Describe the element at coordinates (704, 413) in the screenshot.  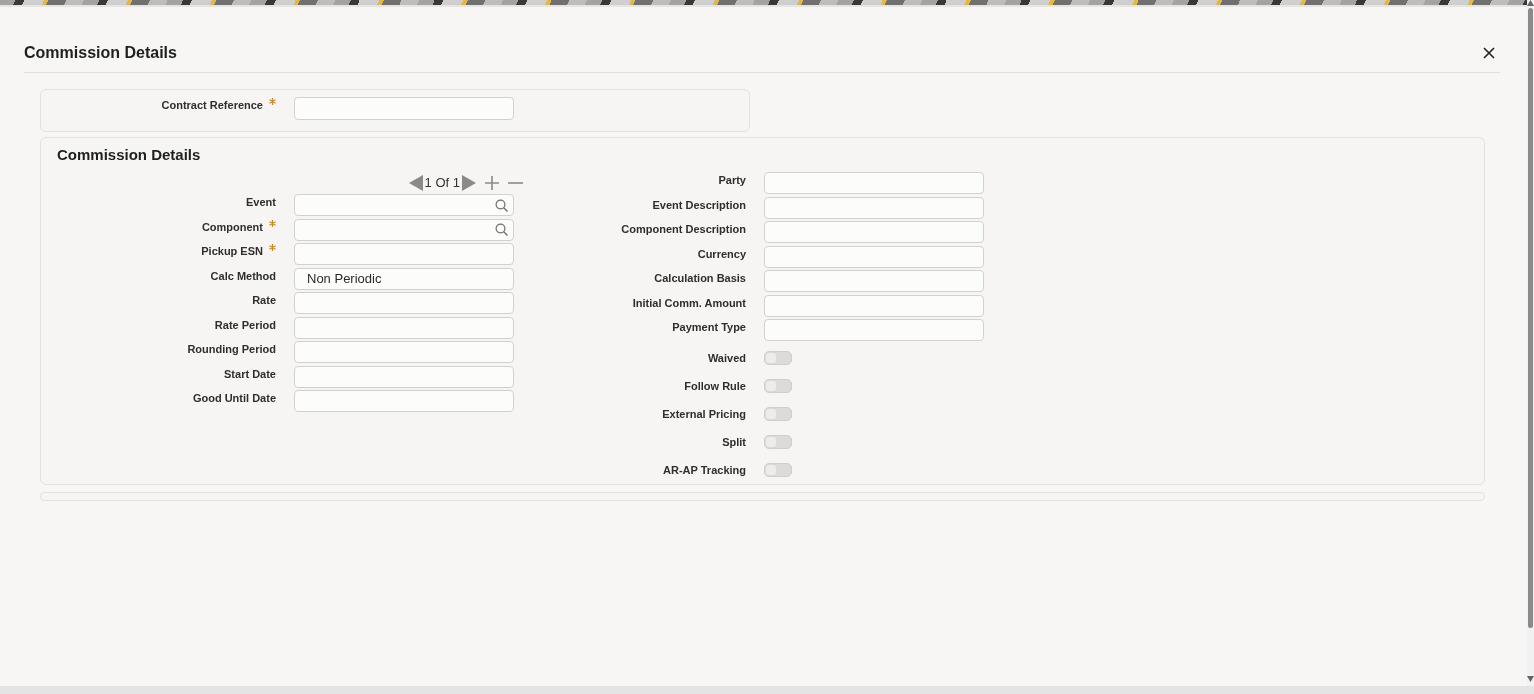
I see `field-label: External Pricing` at that location.